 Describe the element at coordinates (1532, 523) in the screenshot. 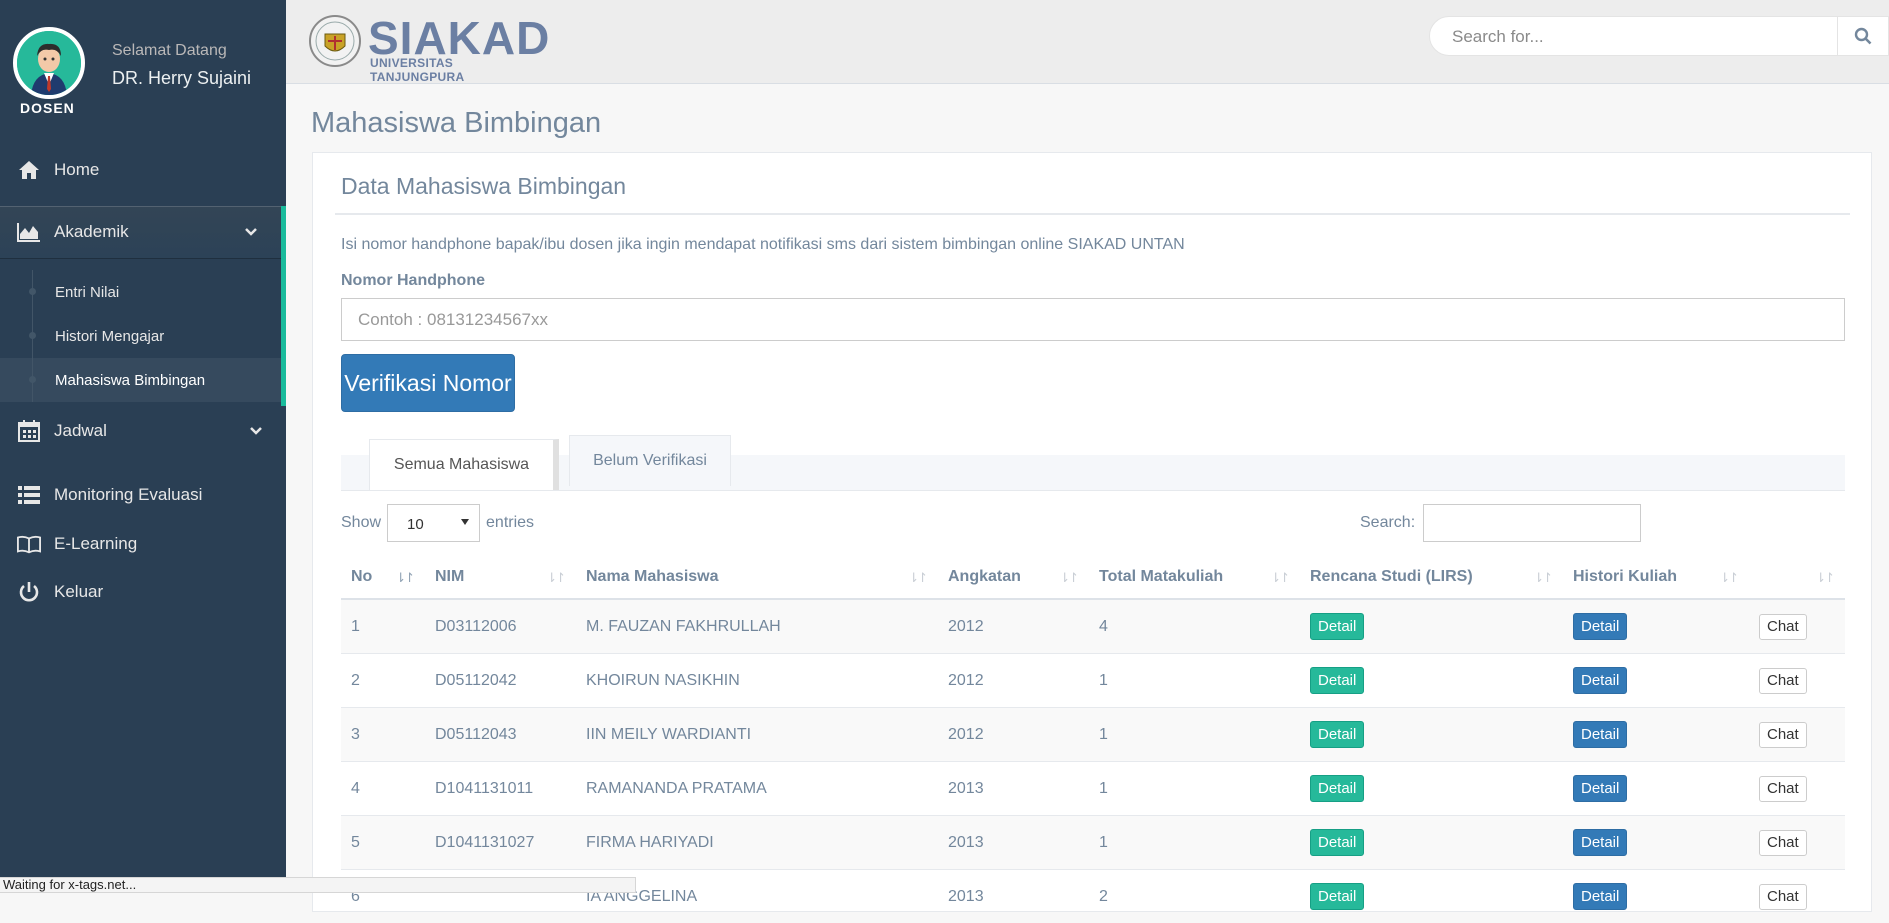

I see `table-search-input` at that location.